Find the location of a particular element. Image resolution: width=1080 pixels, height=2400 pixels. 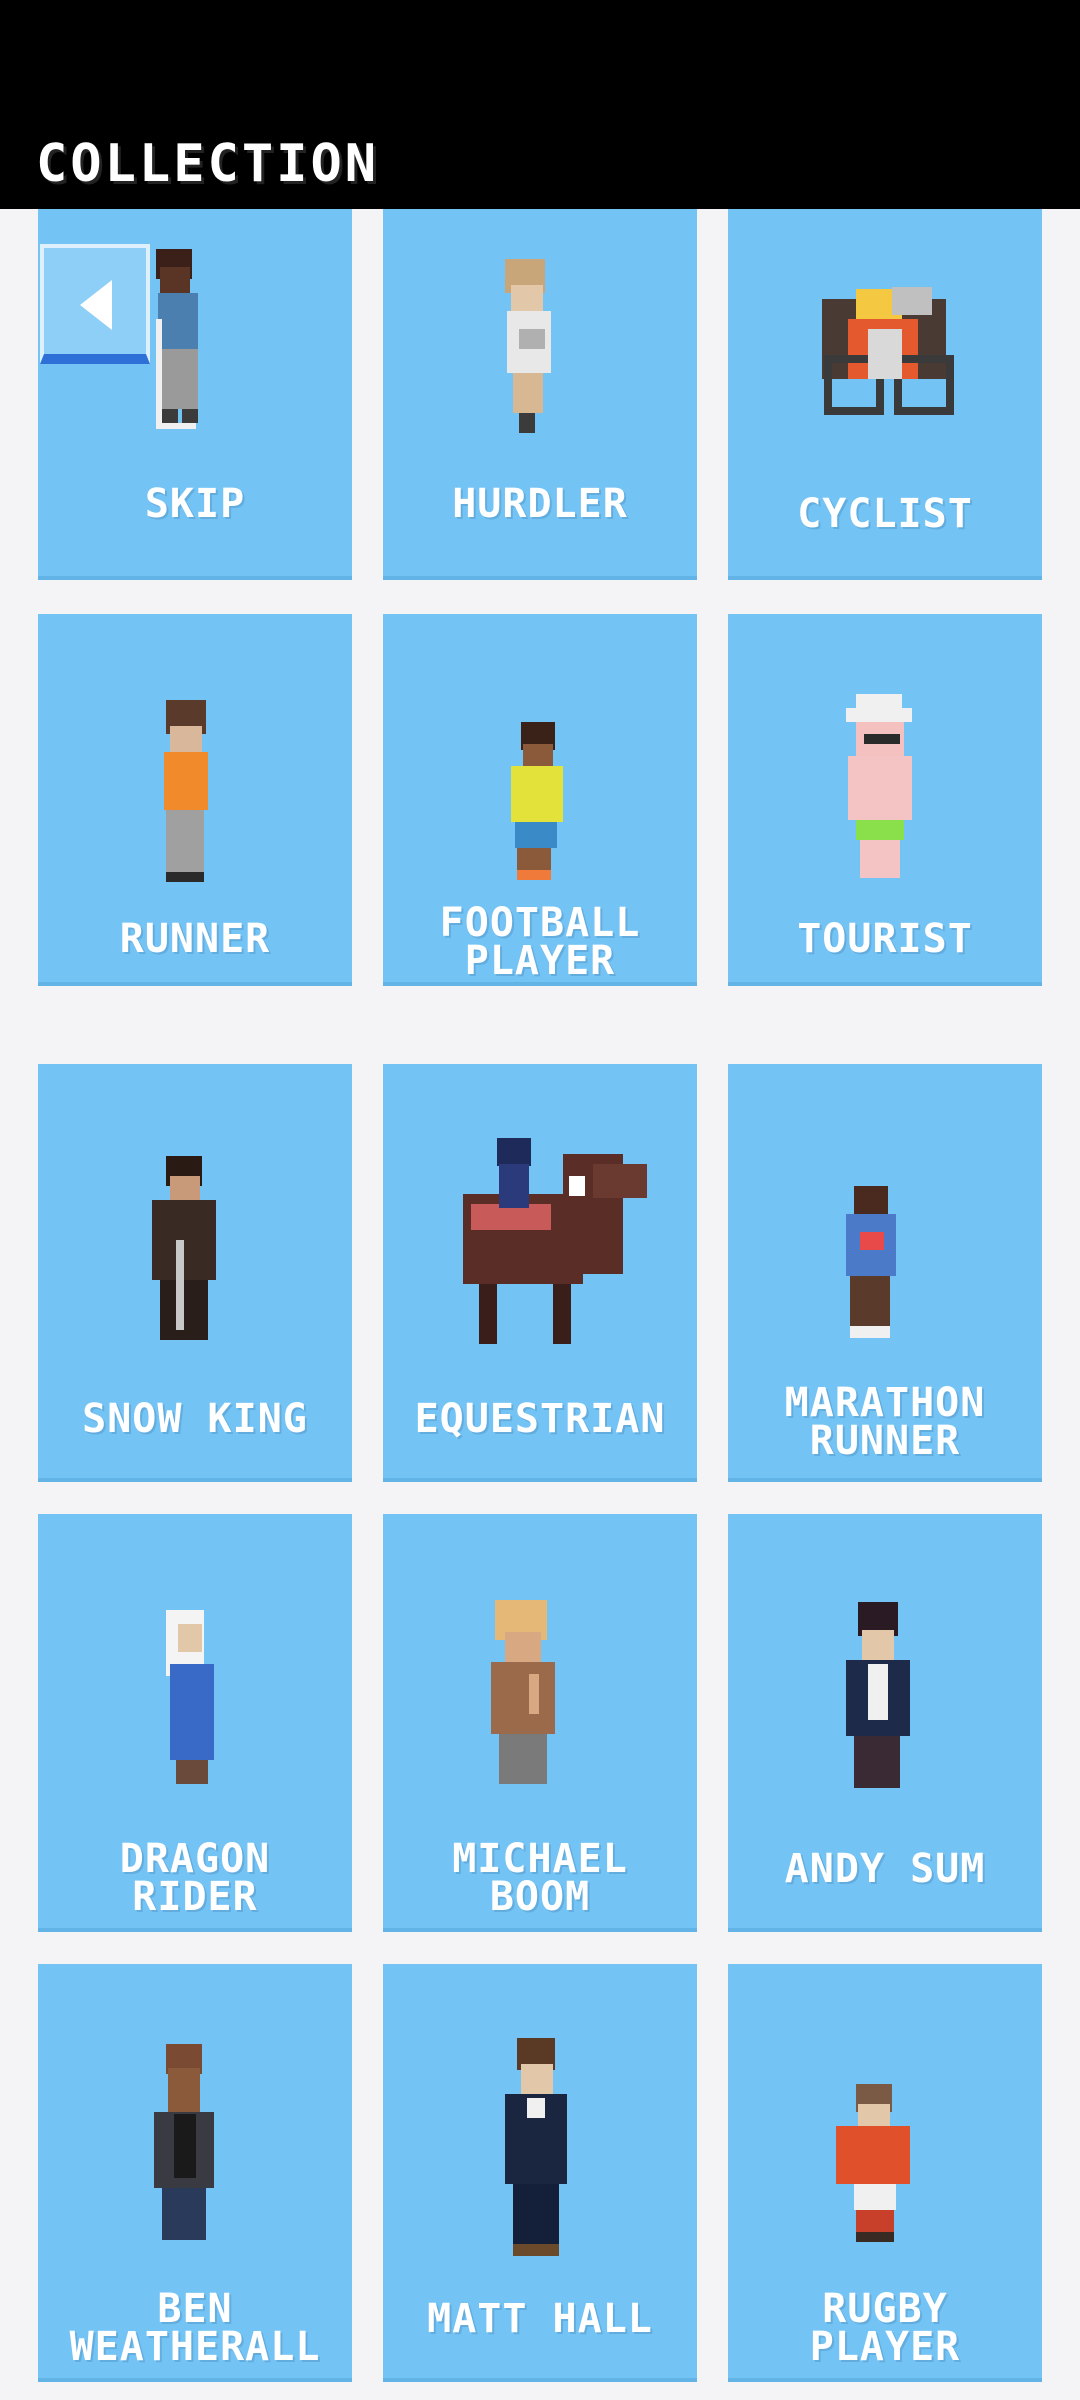

character-label: BEN WEATHERALL is located at coordinates (195, 2328).